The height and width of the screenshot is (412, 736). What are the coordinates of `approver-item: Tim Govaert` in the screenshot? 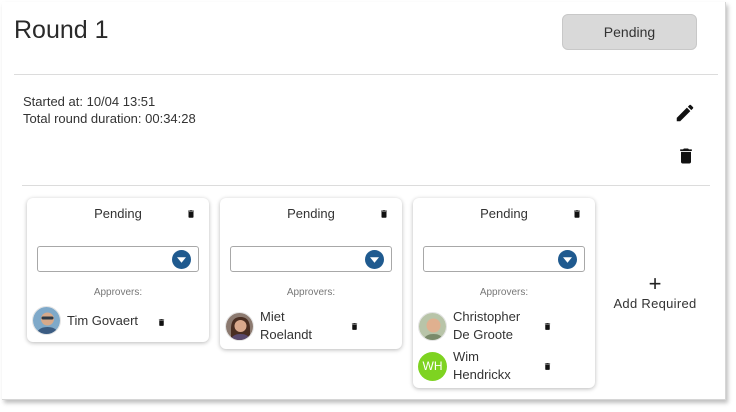 It's located at (85, 320).